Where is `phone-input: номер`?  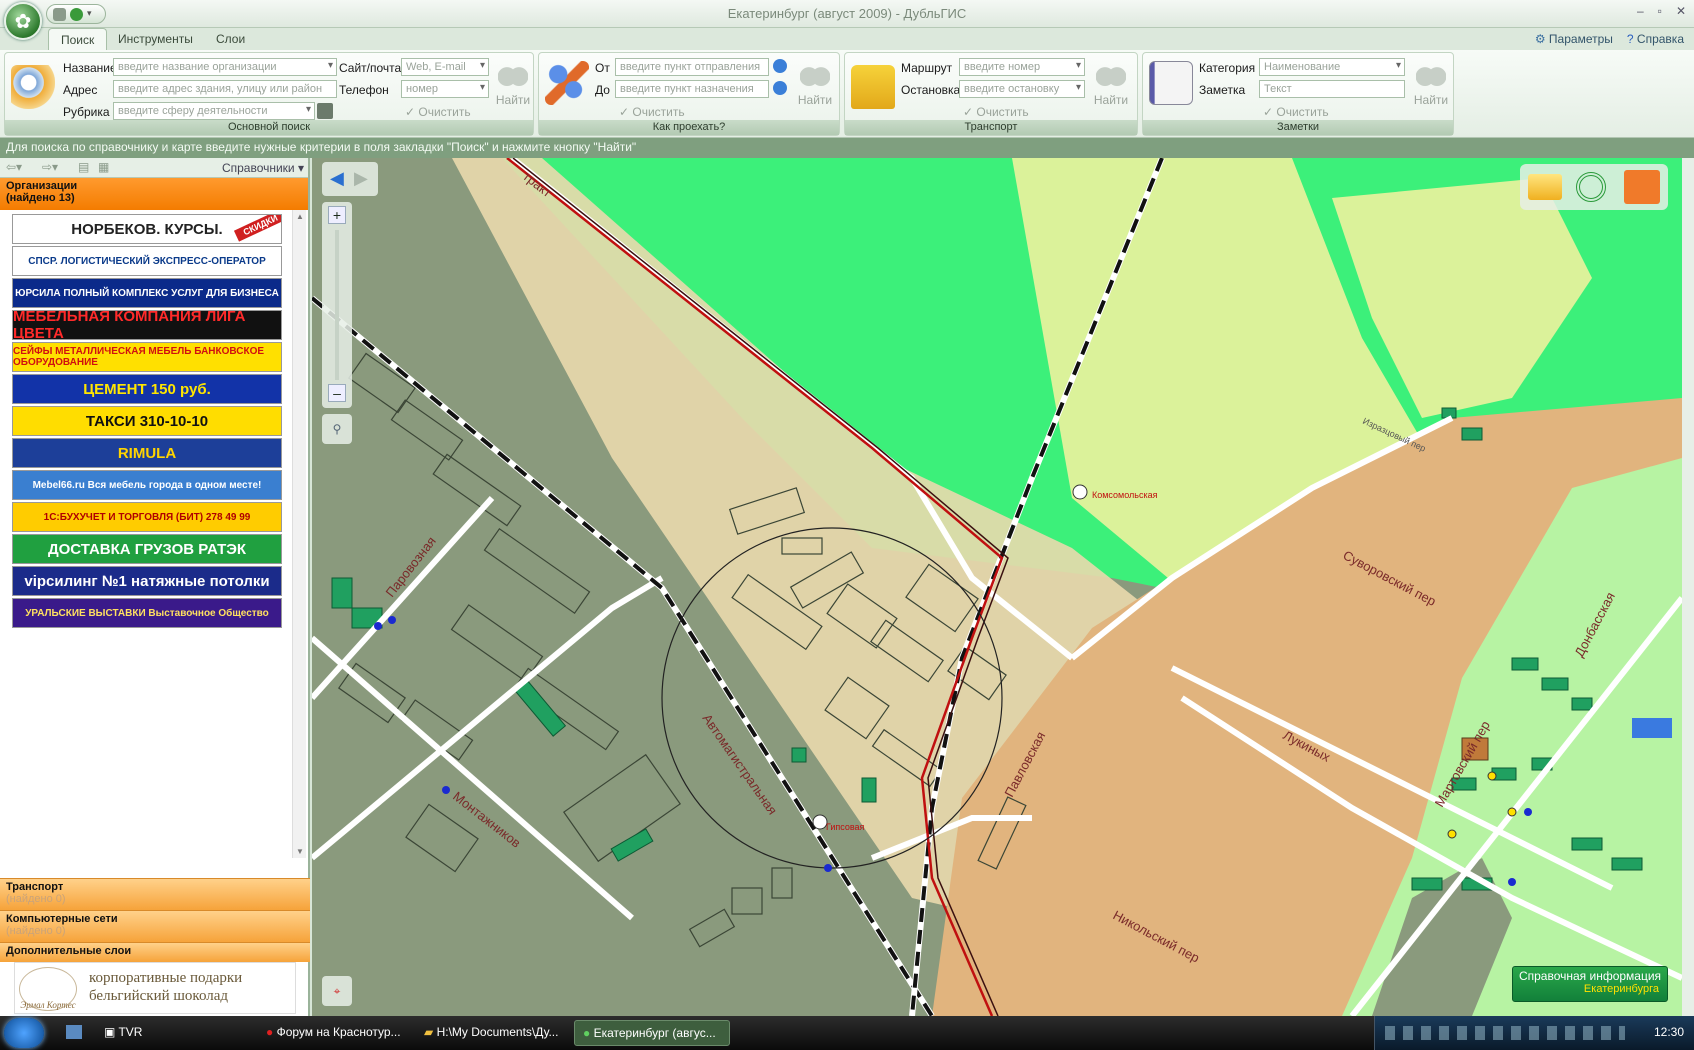 phone-input: номер is located at coordinates (445, 89).